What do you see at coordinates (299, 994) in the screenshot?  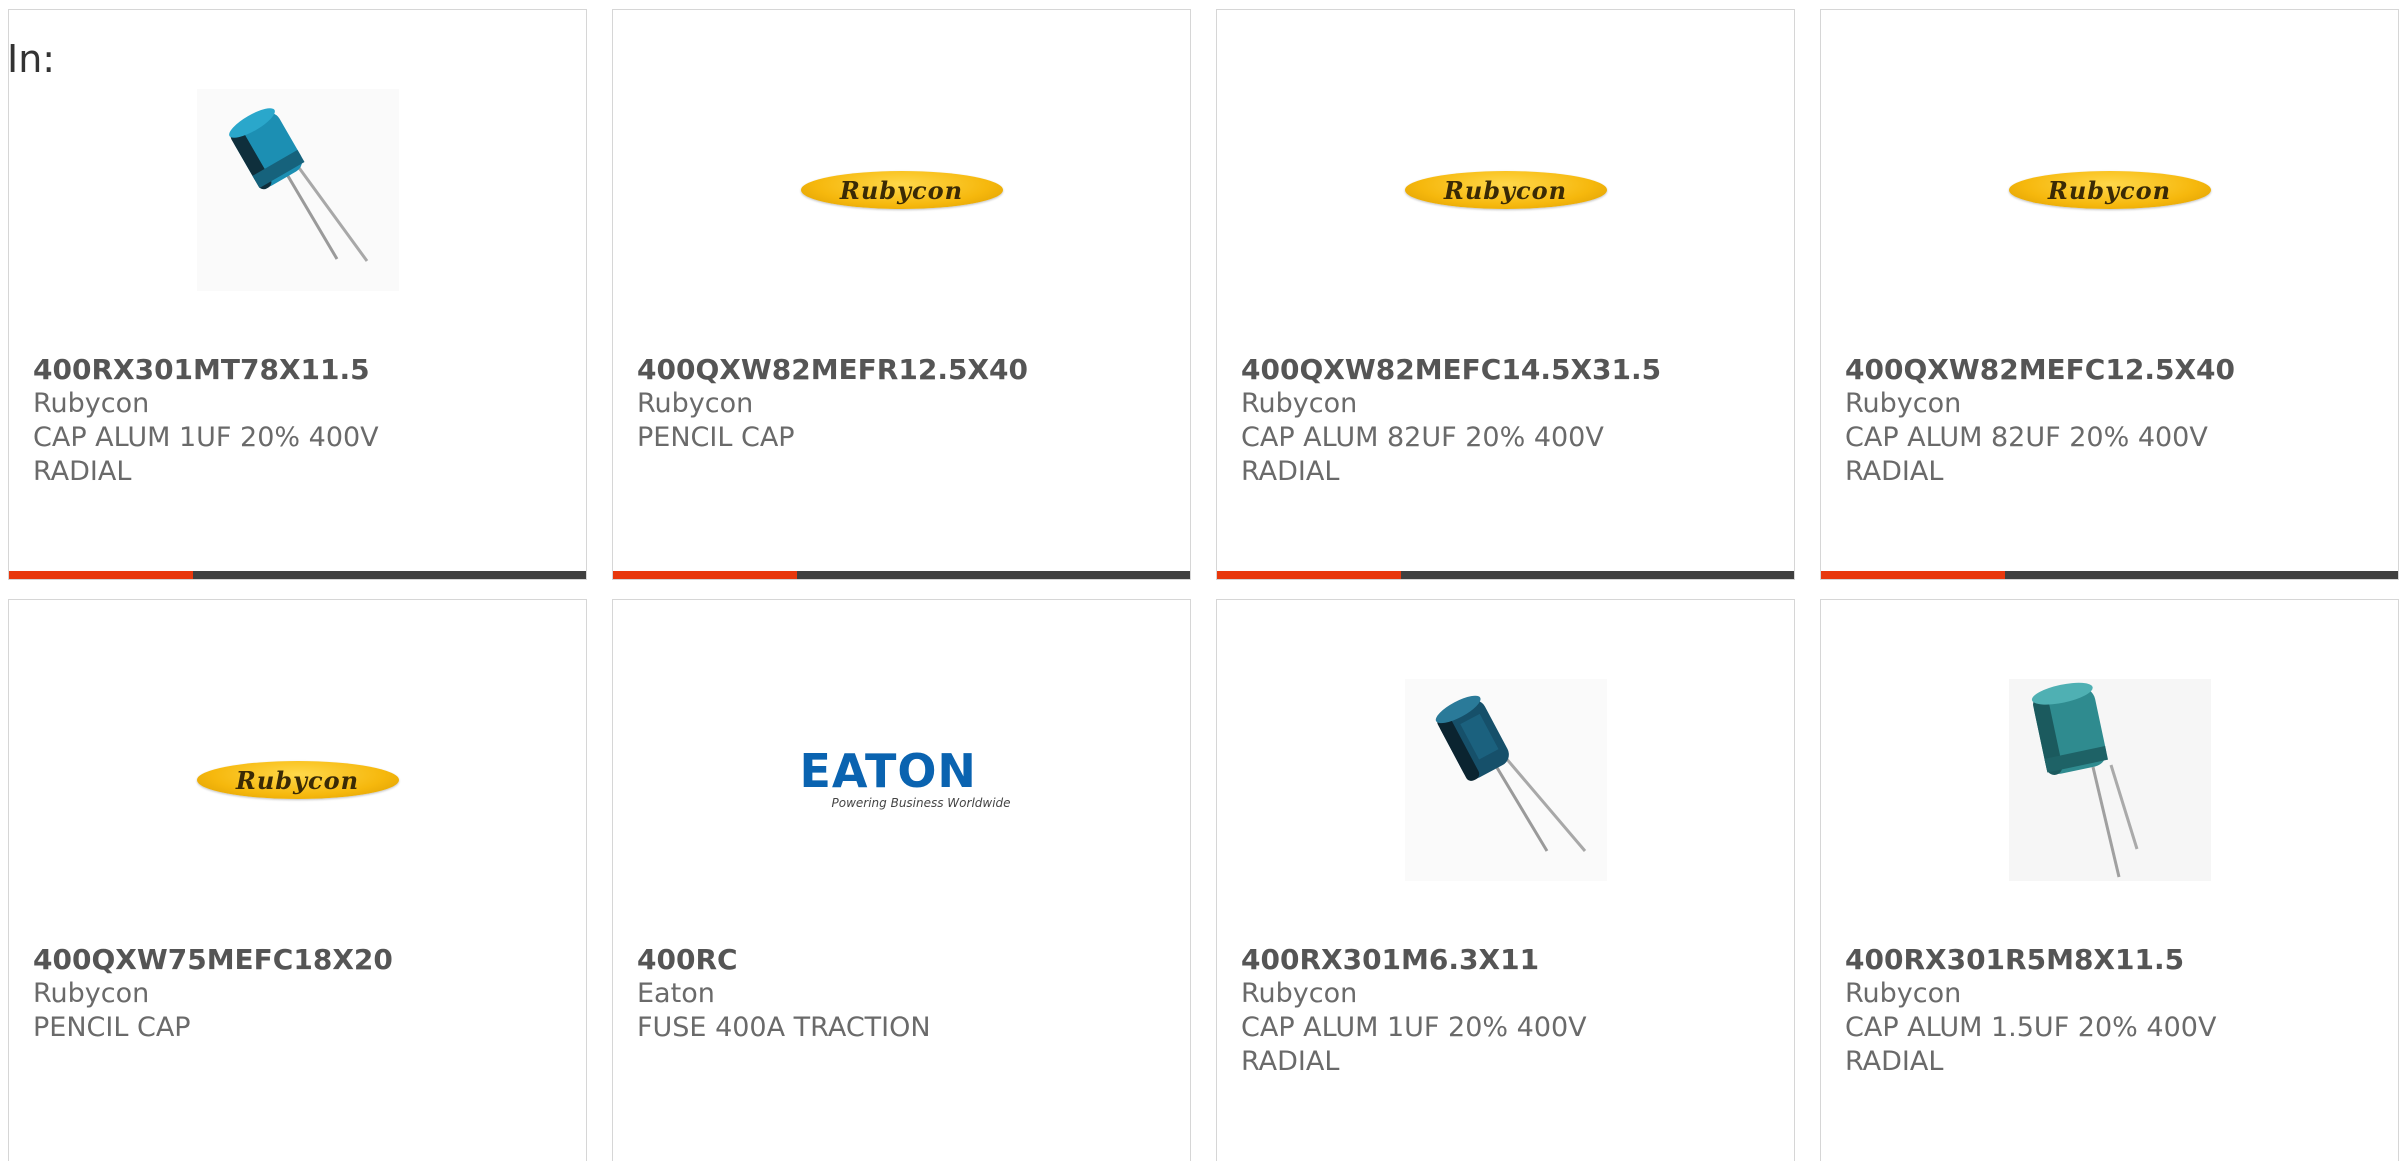 I see `product-info: 400QXW75MEFC18X20 Rubycon PENCIL CAP` at bounding box center [299, 994].